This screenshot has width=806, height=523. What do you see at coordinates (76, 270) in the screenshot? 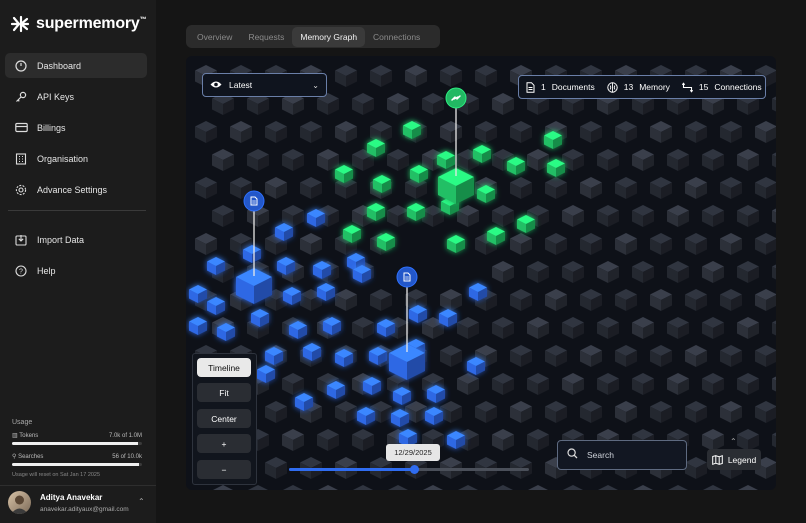
I see `sidebar-item-help: ? Help` at bounding box center [76, 270].